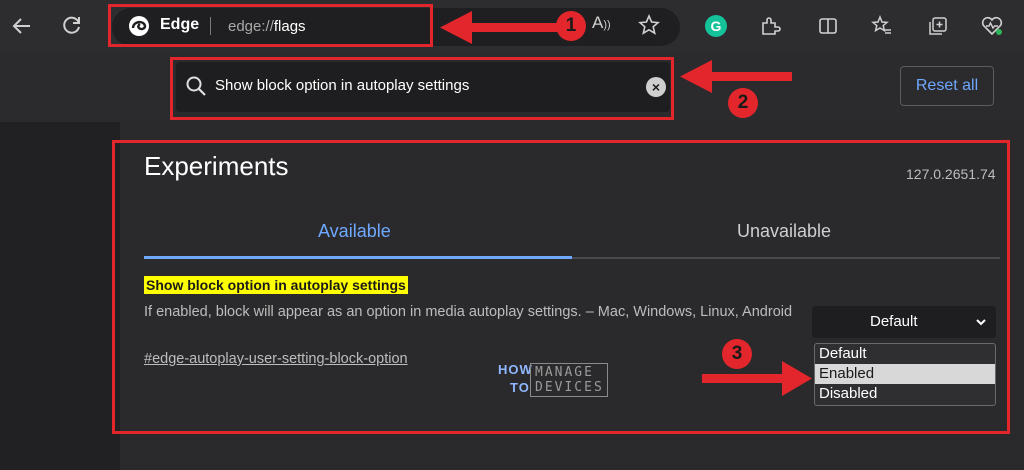 This screenshot has width=1024, height=470. I want to click on annotation-badge-3: 3, so click(737, 354).